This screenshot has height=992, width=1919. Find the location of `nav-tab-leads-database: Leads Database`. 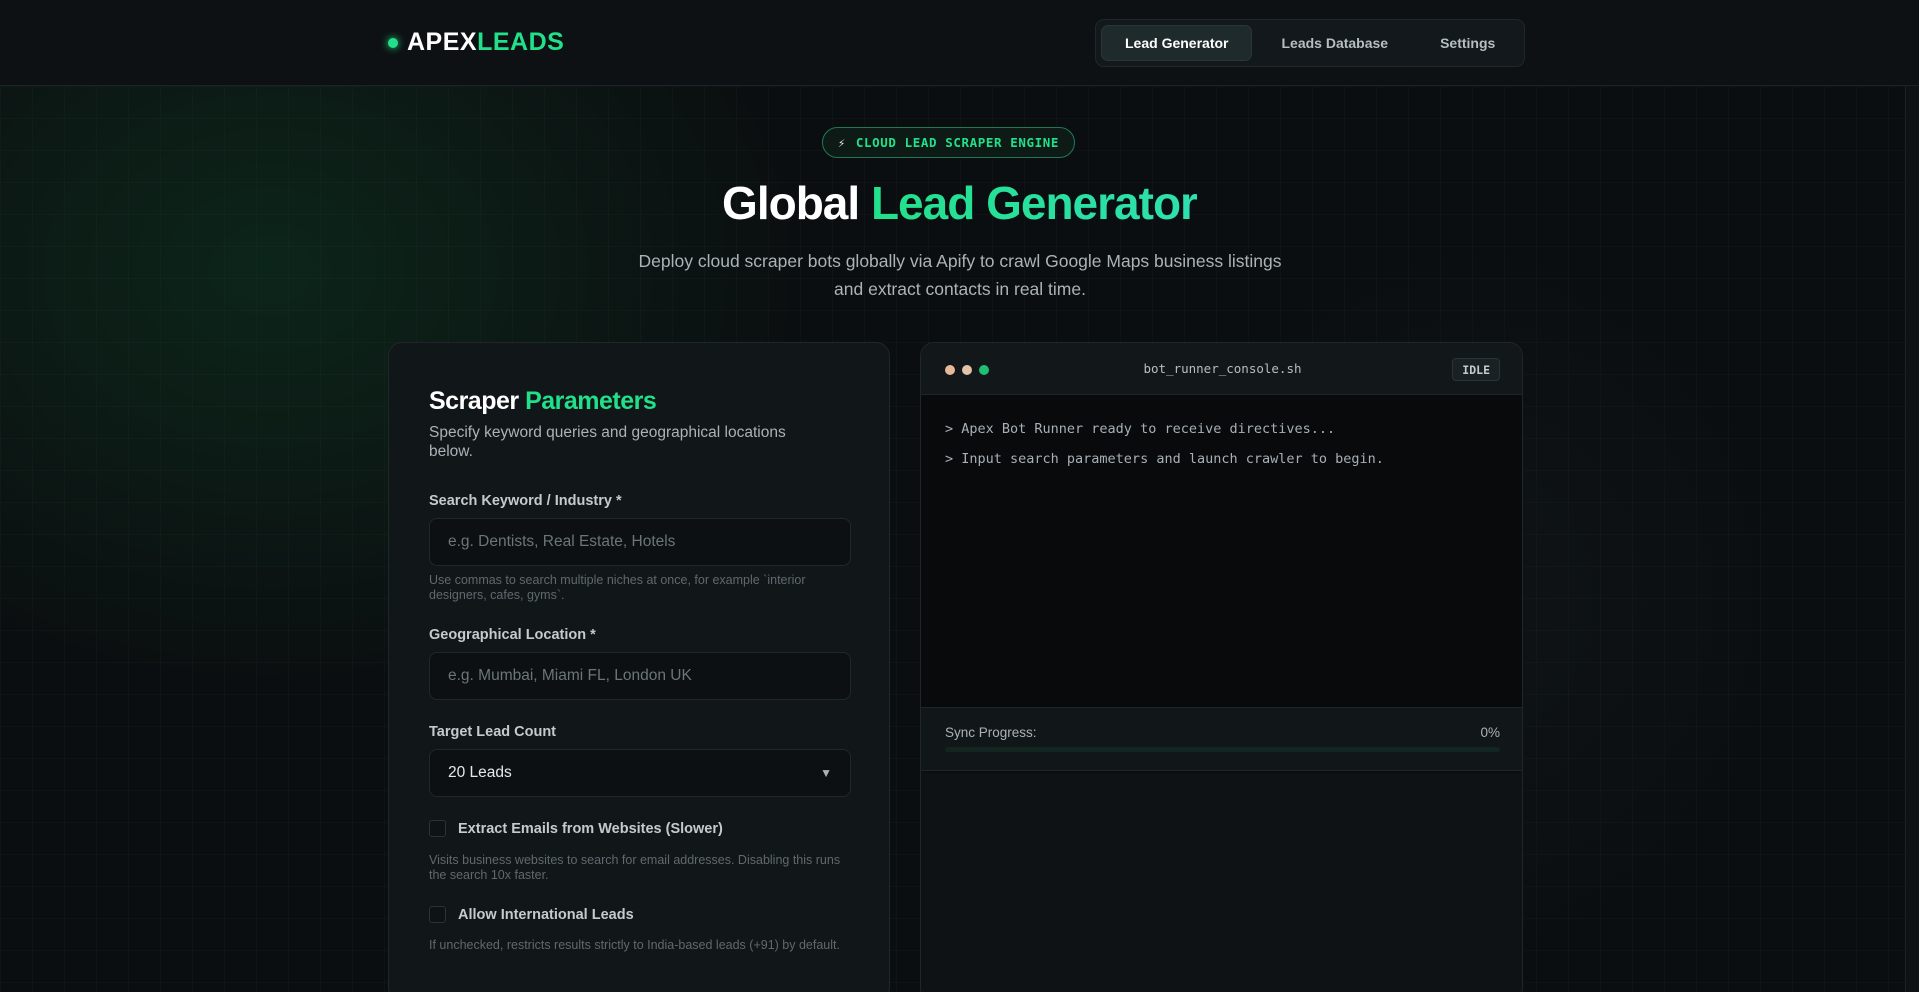

nav-tab-leads-database: Leads Database is located at coordinates (1334, 43).